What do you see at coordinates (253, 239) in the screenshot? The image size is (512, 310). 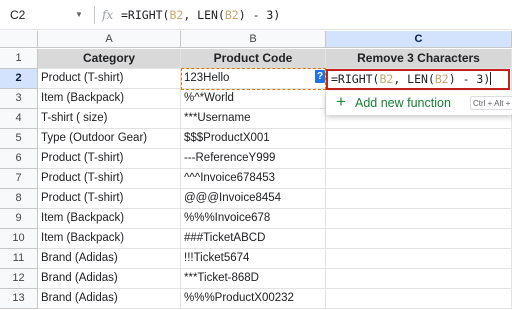 I see `product-code-cell: ###TicketABCD` at bounding box center [253, 239].